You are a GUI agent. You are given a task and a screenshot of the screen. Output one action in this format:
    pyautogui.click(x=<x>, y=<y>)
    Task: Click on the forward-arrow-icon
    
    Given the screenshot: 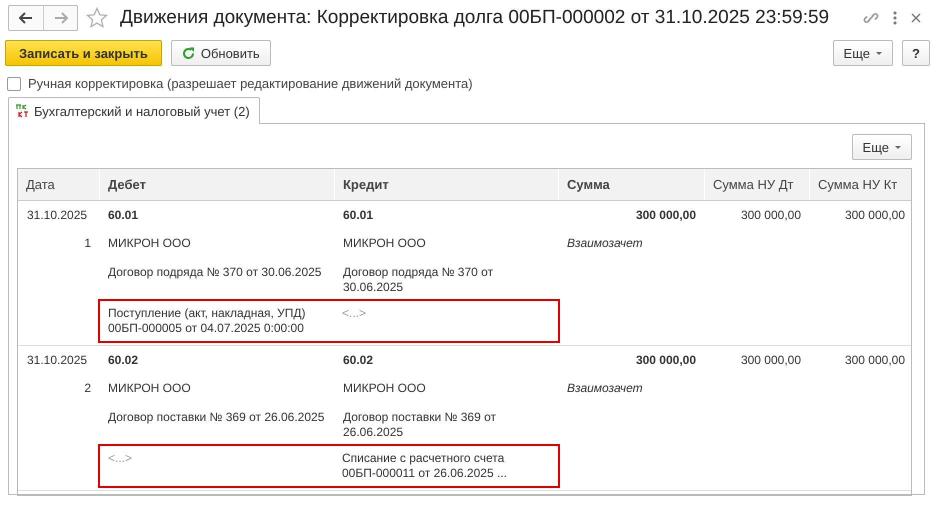 What is the action you would take?
    pyautogui.click(x=61, y=18)
    